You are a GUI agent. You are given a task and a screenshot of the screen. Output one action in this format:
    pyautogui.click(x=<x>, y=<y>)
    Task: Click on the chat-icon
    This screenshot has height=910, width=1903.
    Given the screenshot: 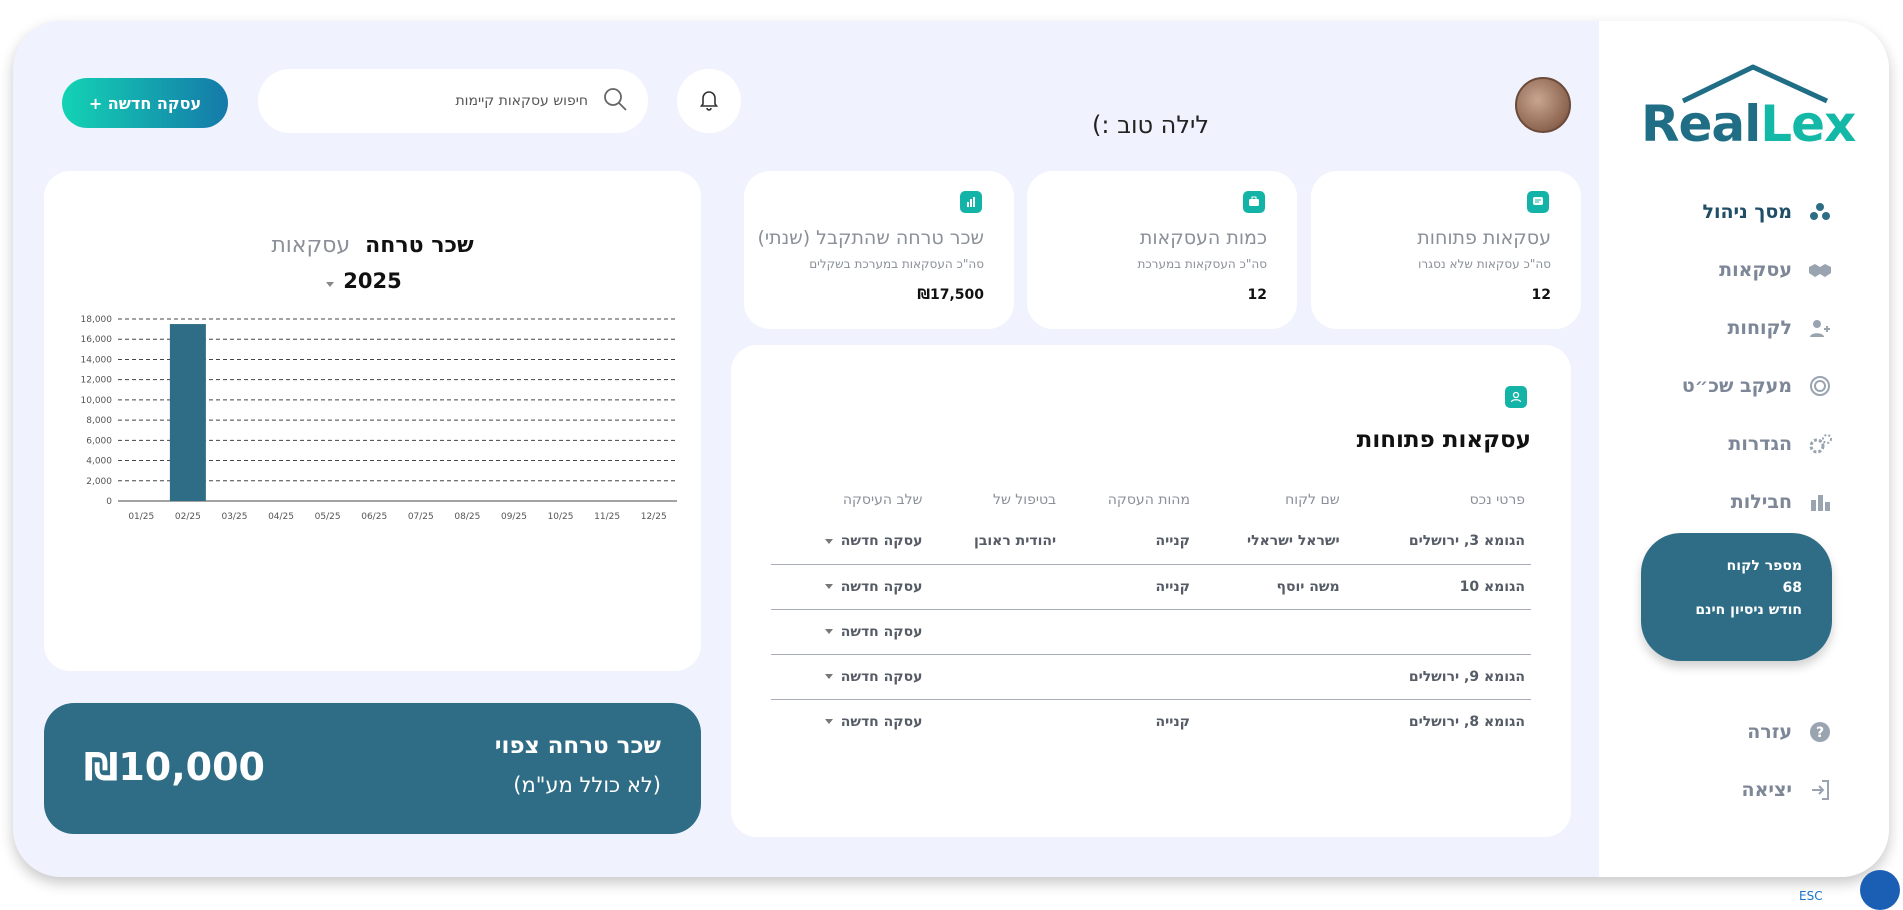 What is the action you would take?
    pyautogui.click(x=1538, y=202)
    